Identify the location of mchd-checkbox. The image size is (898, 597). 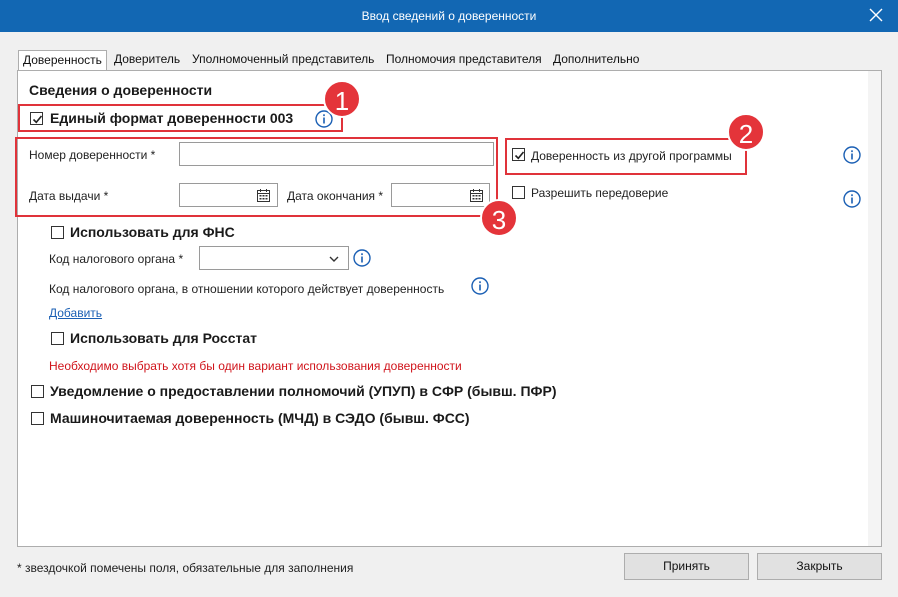
(37, 418).